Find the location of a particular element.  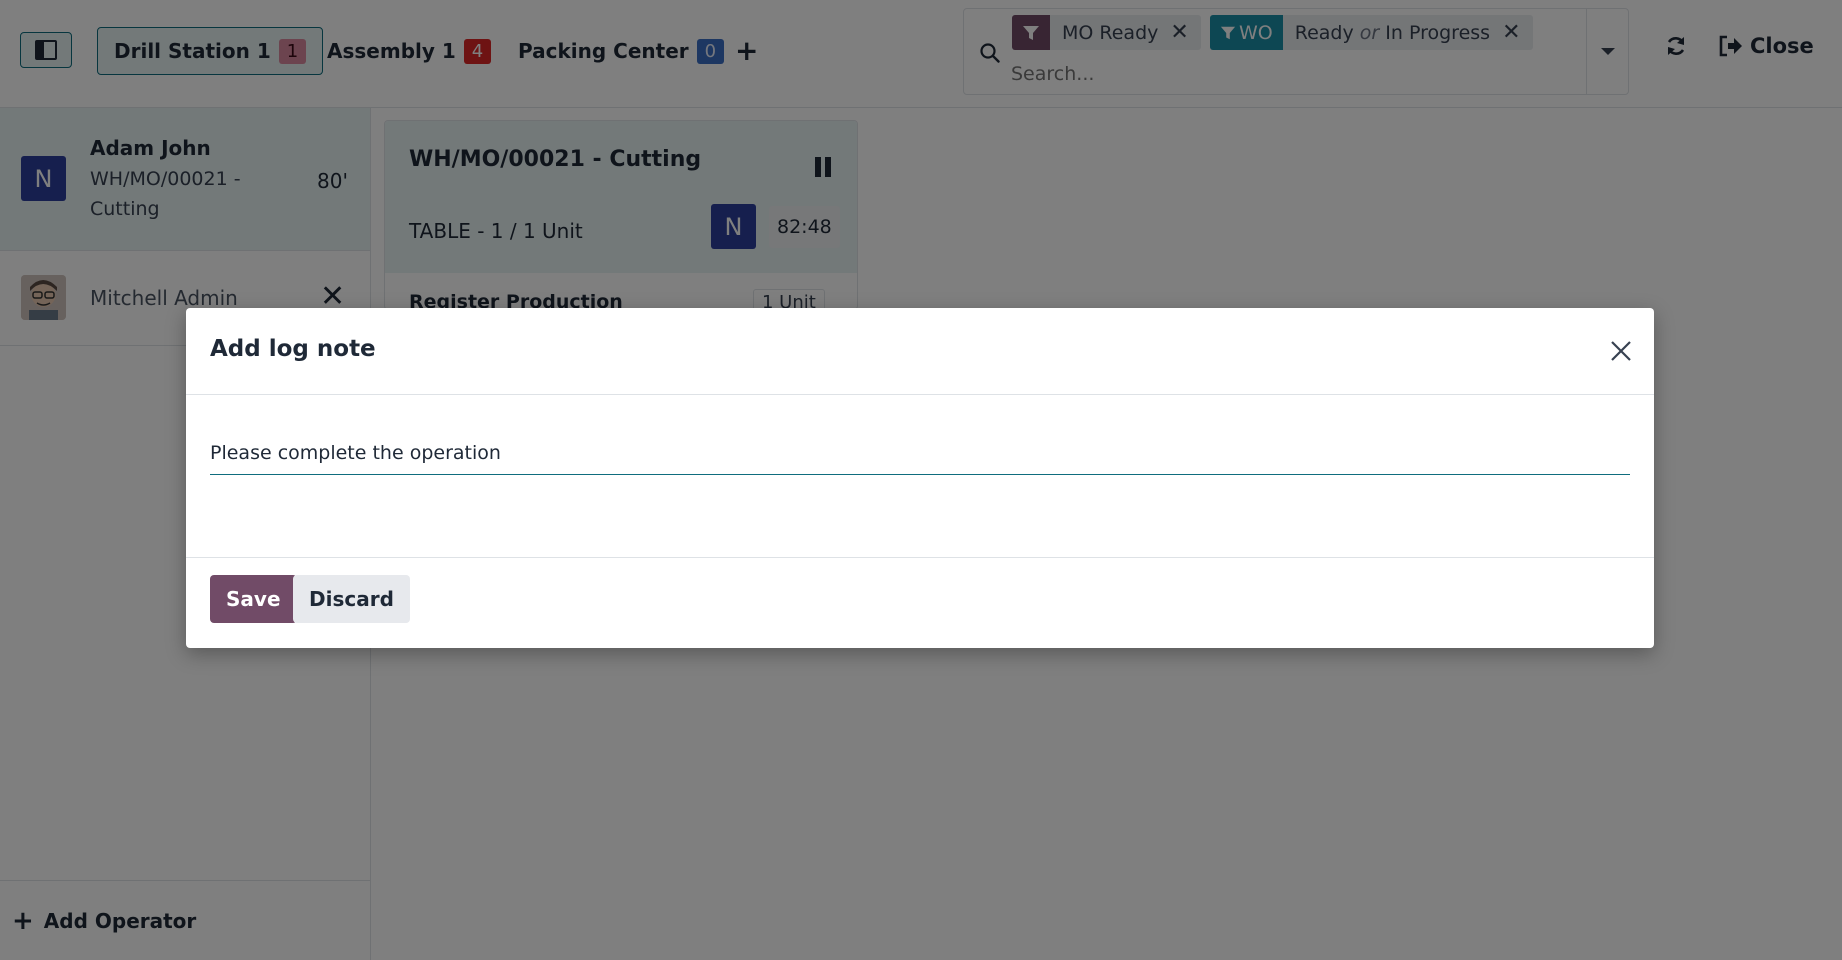

close-icon is located at coordinates (1621, 351).